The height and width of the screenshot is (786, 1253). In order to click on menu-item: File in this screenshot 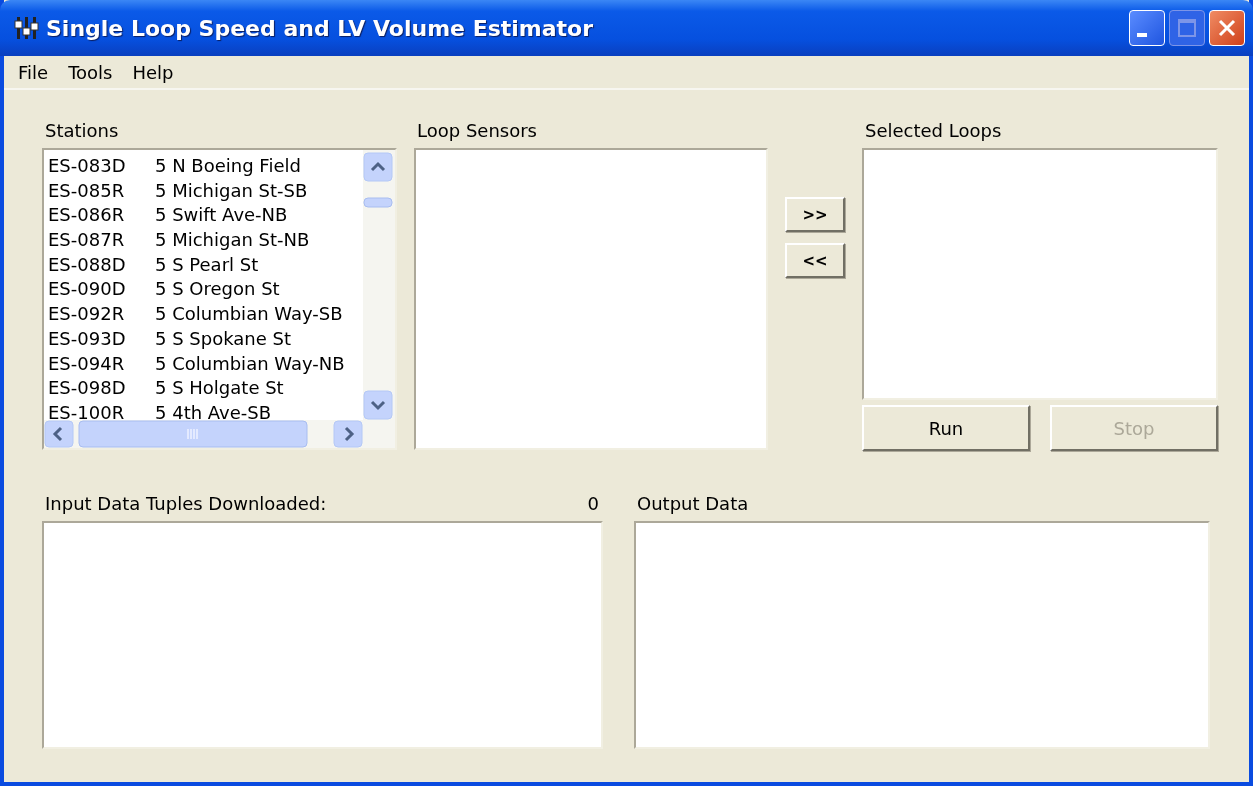, I will do `click(33, 72)`.